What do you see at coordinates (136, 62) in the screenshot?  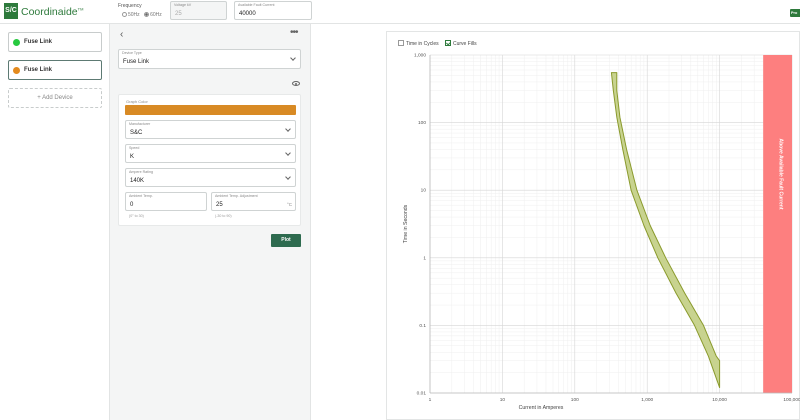 I see `device-type-value: Fuse Link` at bounding box center [136, 62].